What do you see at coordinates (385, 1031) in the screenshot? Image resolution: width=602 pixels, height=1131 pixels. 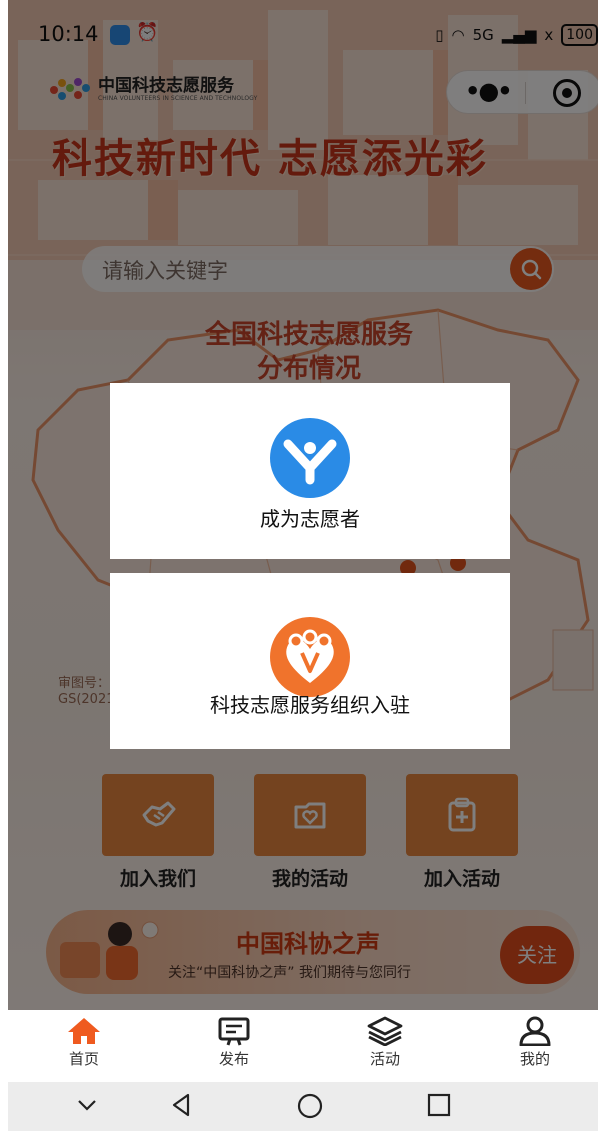 I see `layers-icon` at bounding box center [385, 1031].